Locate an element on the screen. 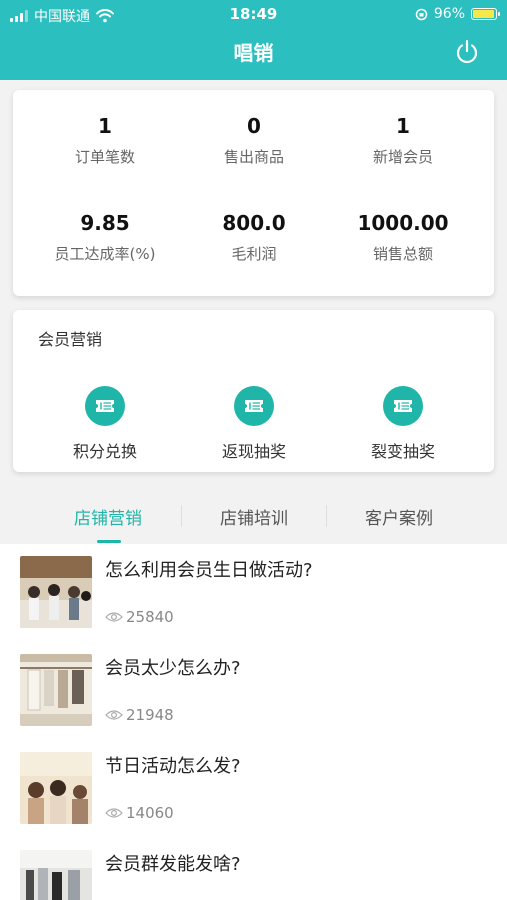  orientation-lock-icon is located at coordinates (421, 14).